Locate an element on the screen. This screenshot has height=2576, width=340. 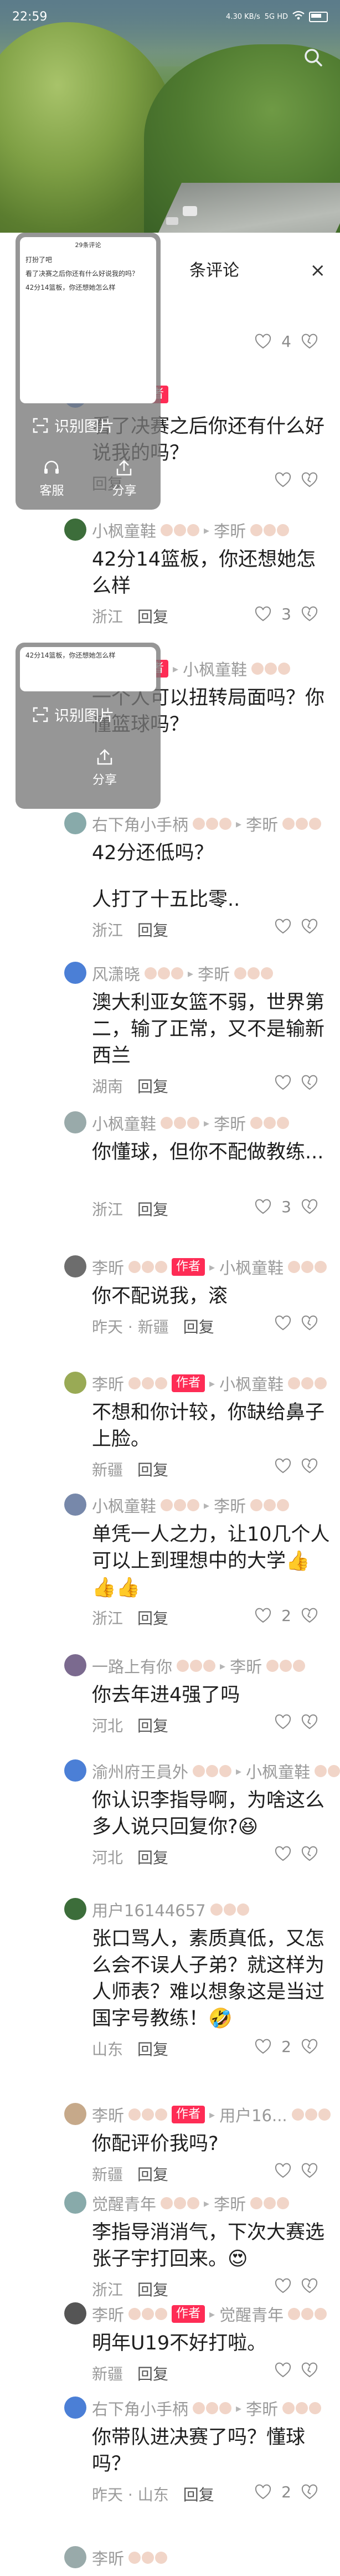
blurred-badge is located at coordinates (212, 824).